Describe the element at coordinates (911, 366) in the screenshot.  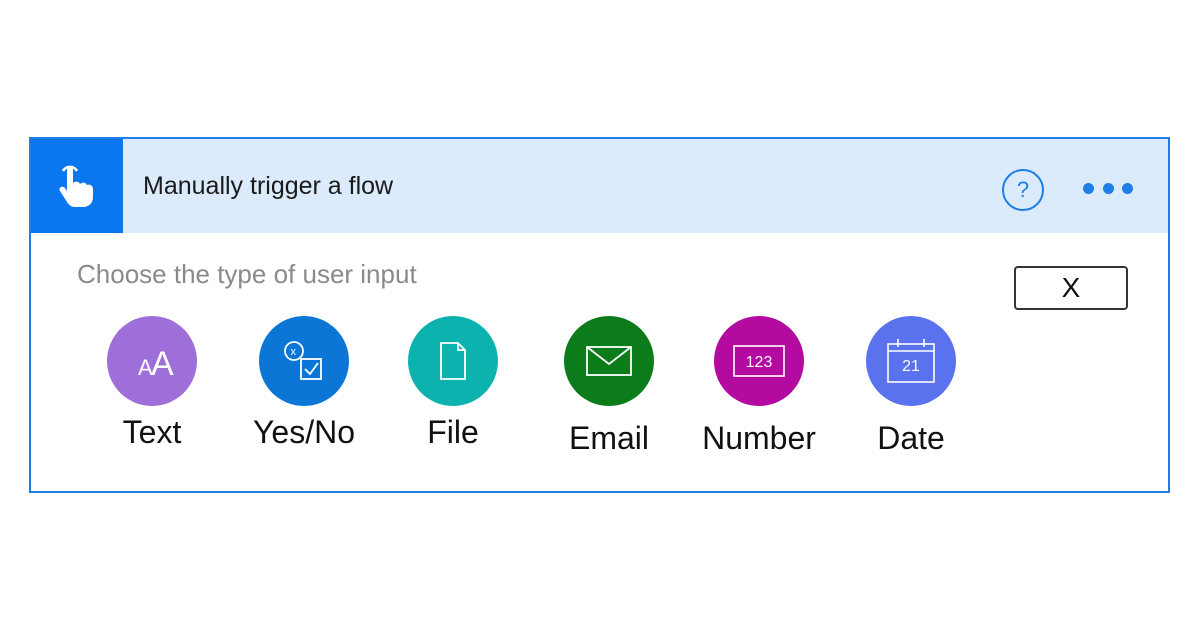
I see `date-glyph: 21` at that location.